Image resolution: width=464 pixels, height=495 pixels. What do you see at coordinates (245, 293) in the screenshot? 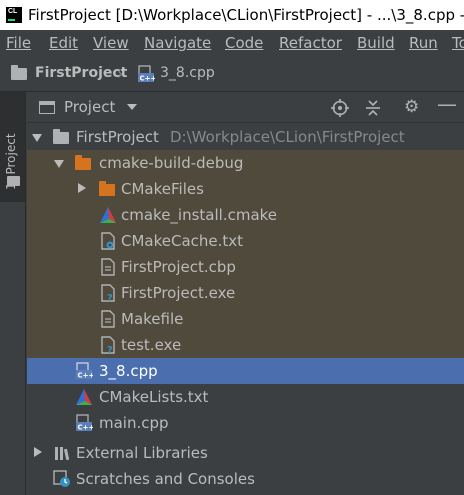
I see `tree-row-exe: ? FirstProject.exe` at bounding box center [245, 293].